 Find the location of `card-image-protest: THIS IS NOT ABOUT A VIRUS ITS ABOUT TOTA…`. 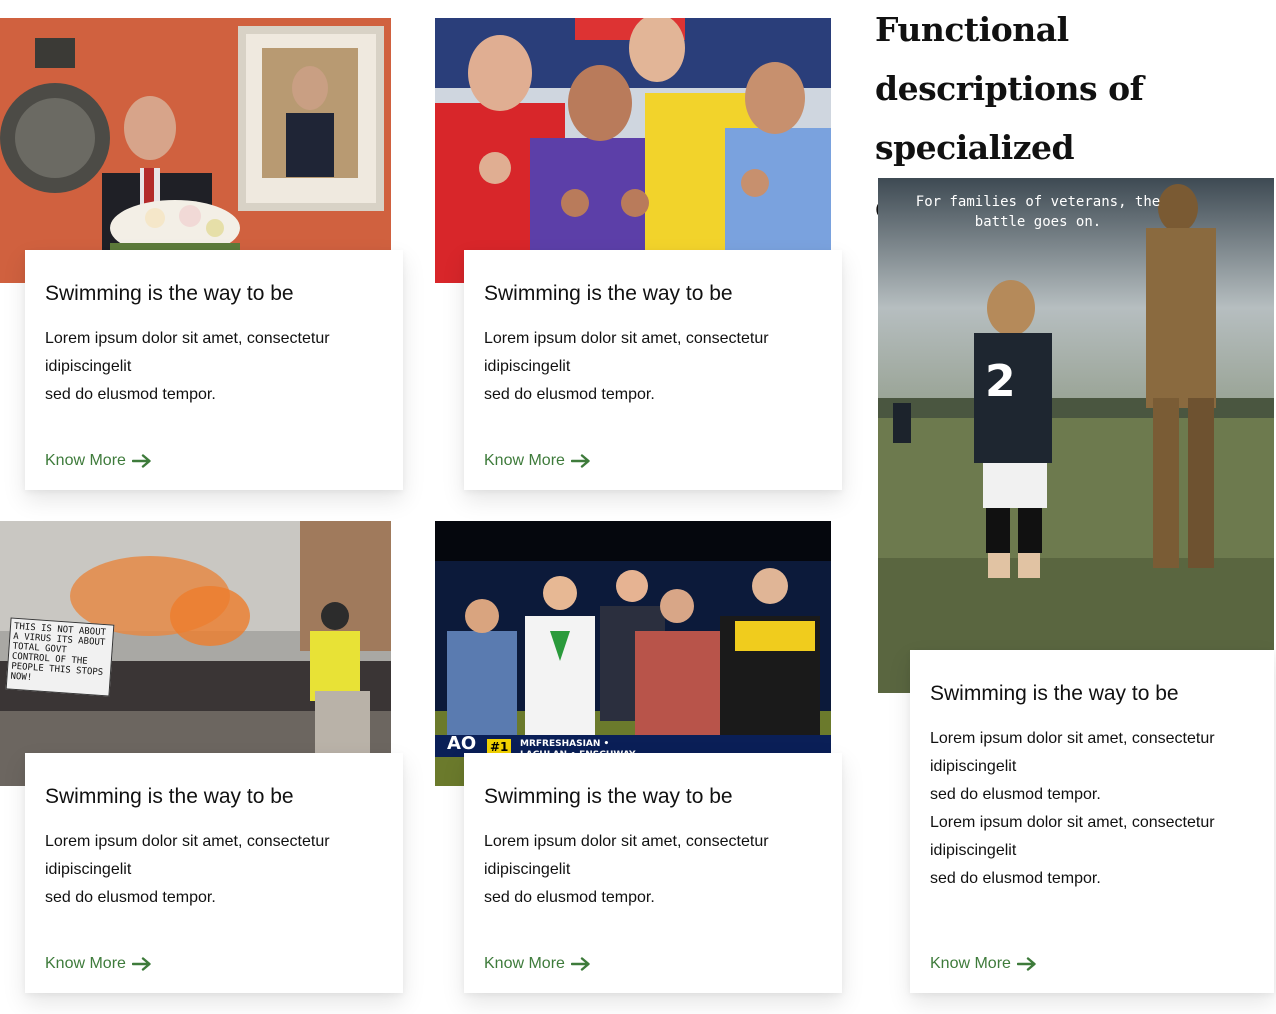

card-image-protest: THIS IS NOT ABOUT A VIRUS ITS ABOUT TOTA… is located at coordinates (195, 653).